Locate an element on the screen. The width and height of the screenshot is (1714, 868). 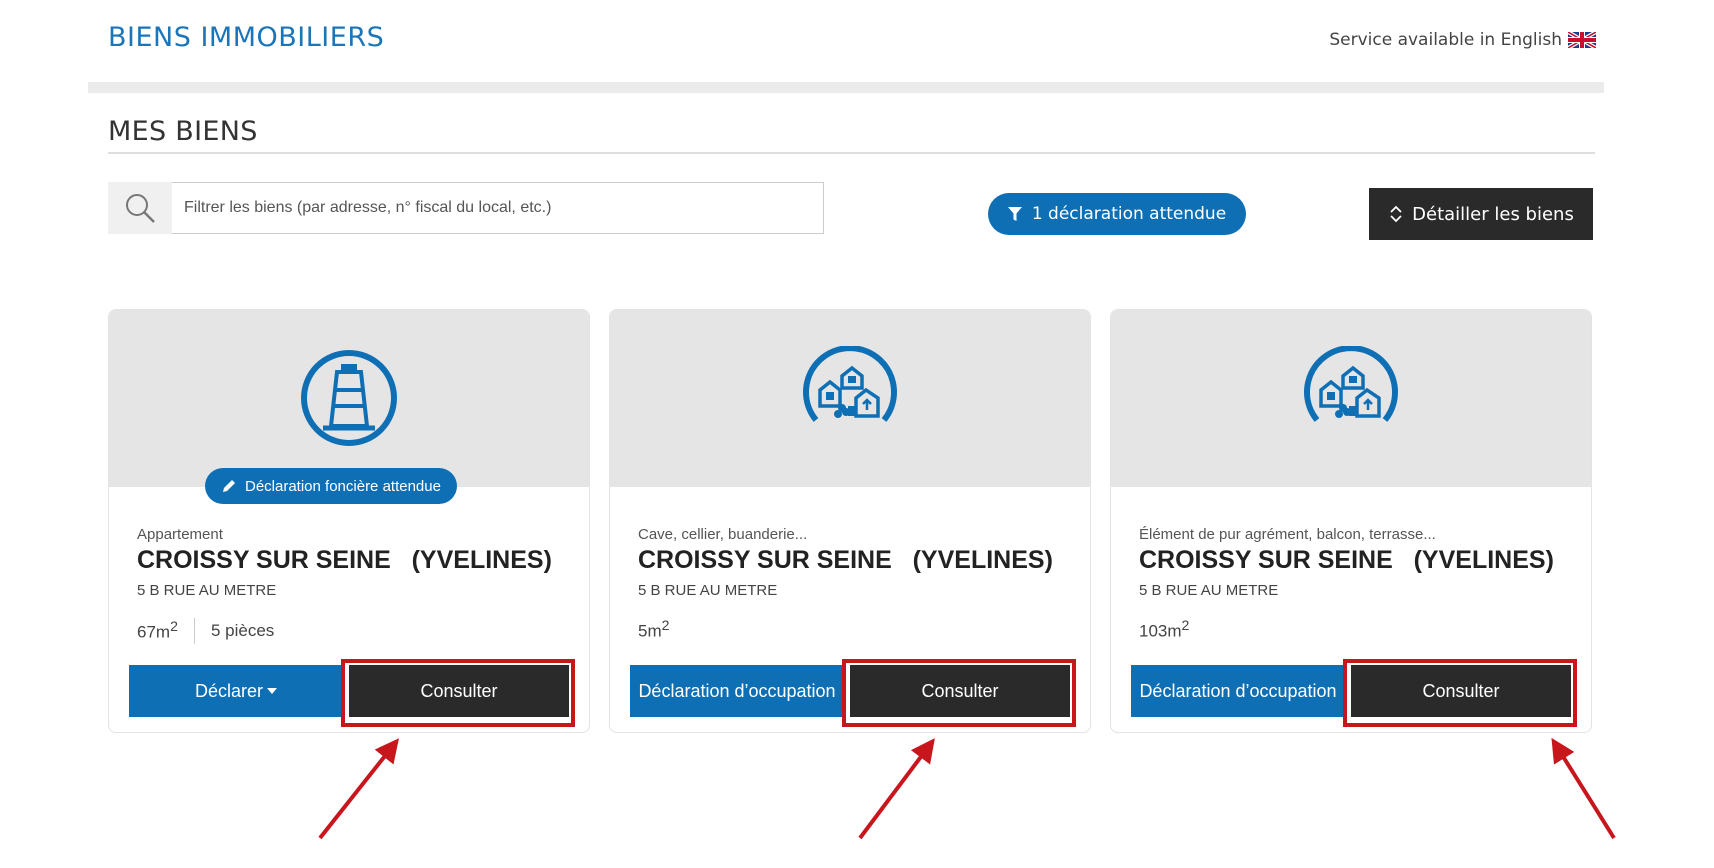
caret-down-icon is located at coordinates (272, 691).